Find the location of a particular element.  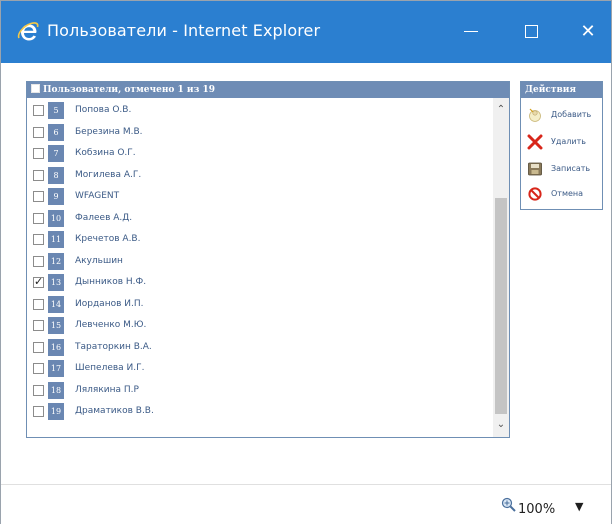

user-name-link: Лялякина П.Р is located at coordinates (107, 390).